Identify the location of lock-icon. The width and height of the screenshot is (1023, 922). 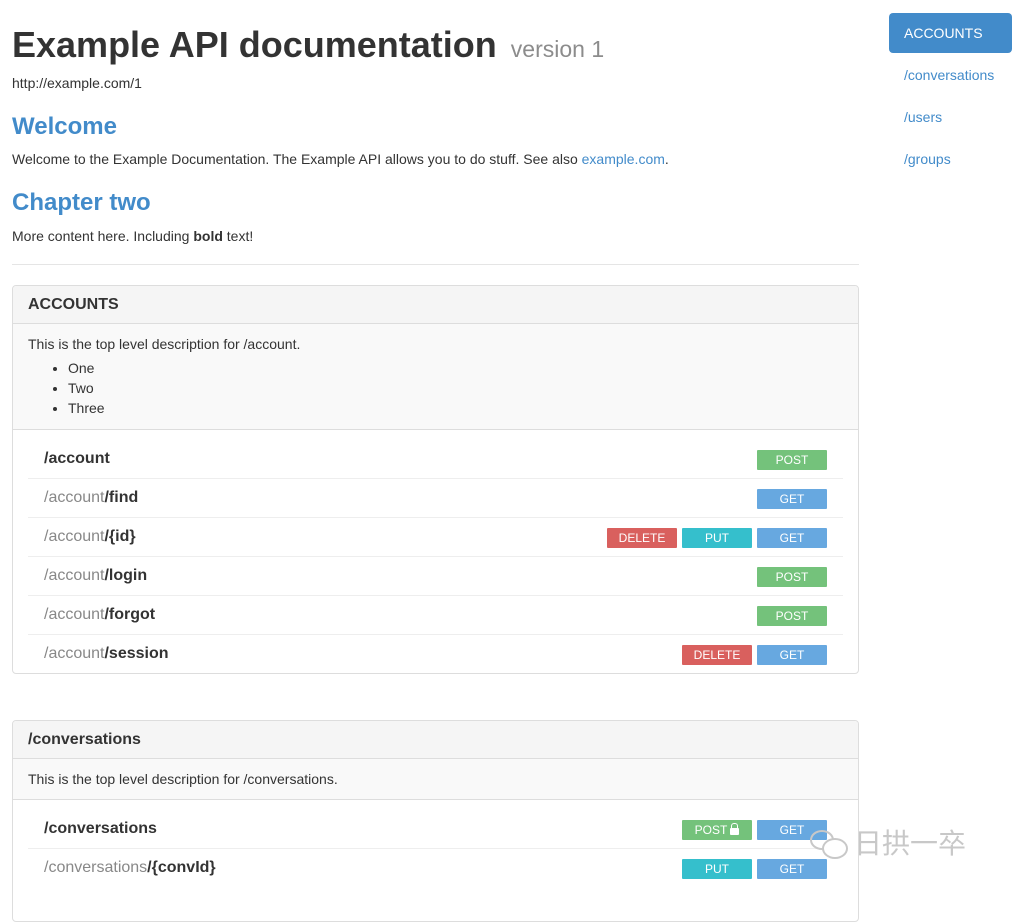
(735, 829).